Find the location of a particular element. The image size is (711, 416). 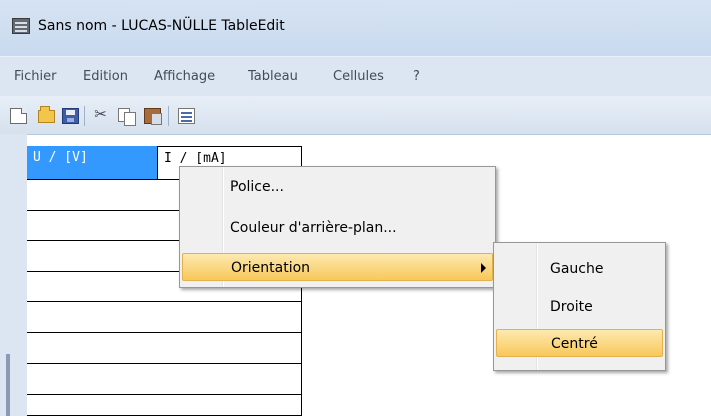

submenu-arrow-icon is located at coordinates (483, 268).